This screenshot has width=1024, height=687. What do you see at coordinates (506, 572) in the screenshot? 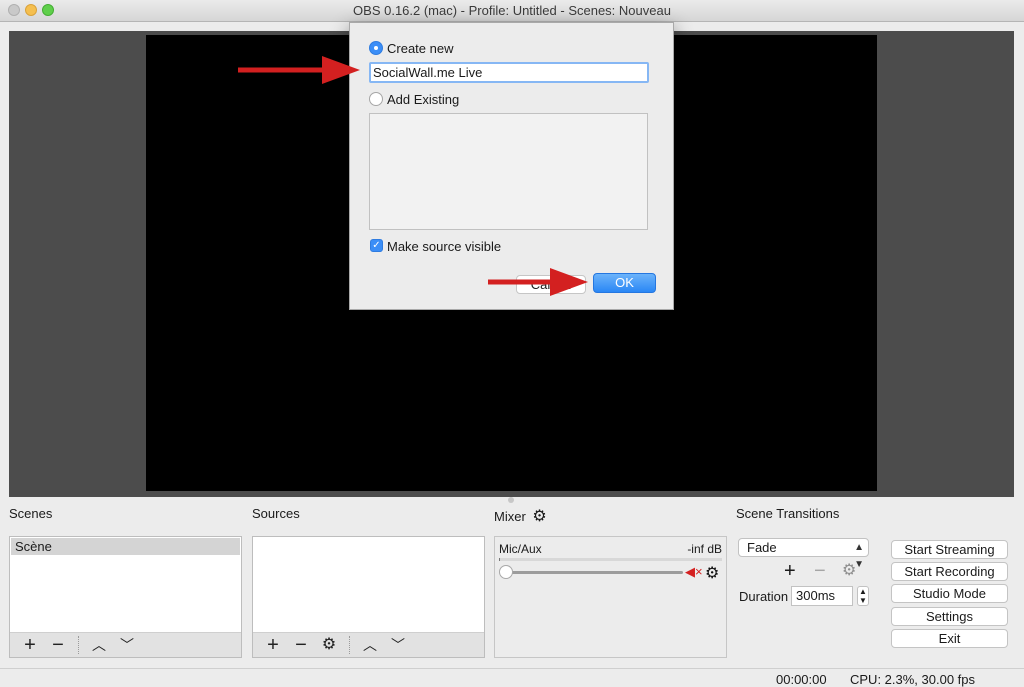
I see `volume-slider-knob` at bounding box center [506, 572].